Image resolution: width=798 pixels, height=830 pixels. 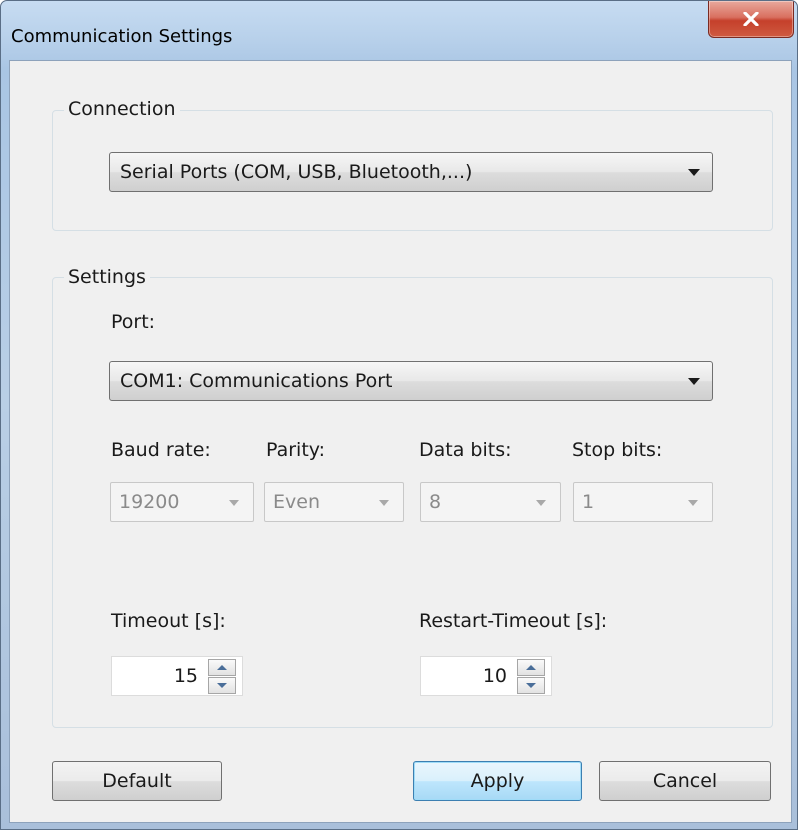 I want to click on parity-value: Even, so click(x=296, y=502).